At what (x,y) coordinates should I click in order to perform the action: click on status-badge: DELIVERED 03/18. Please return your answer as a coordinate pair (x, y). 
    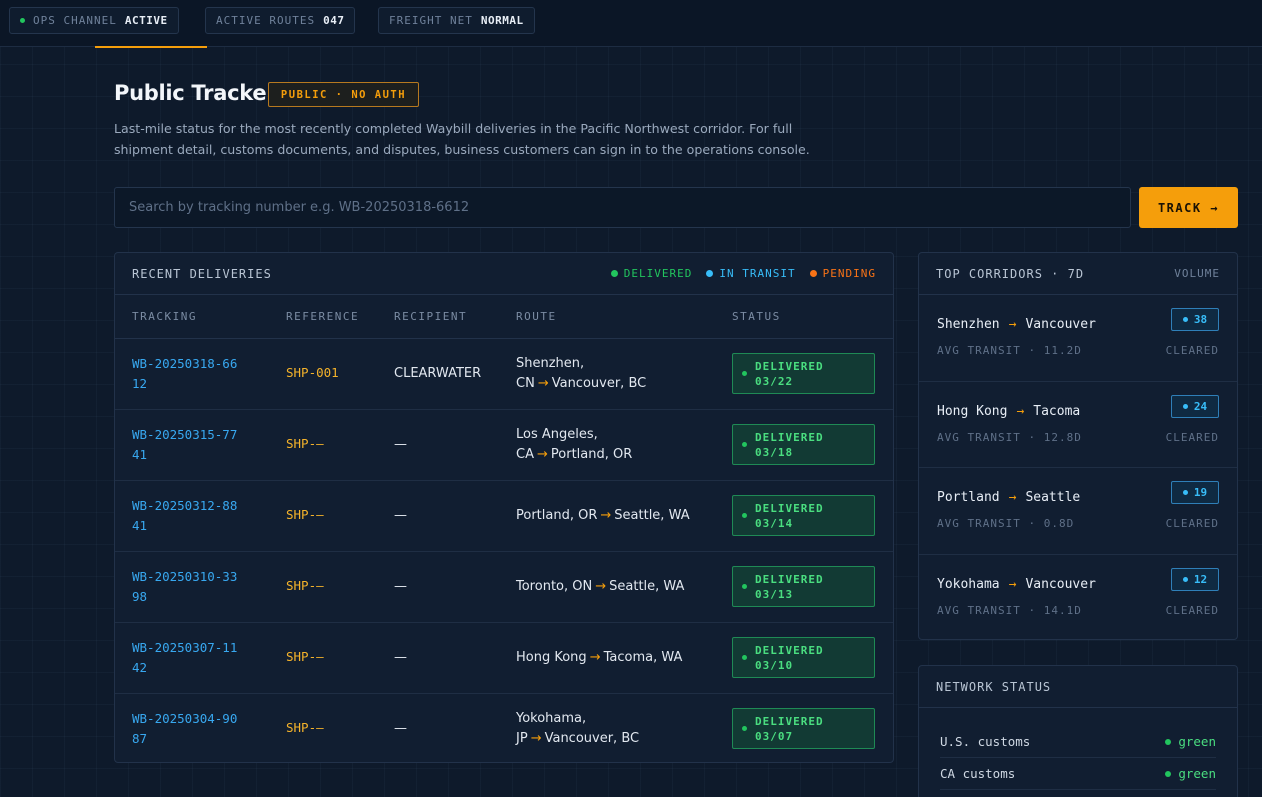
    Looking at the image, I should click on (803, 444).